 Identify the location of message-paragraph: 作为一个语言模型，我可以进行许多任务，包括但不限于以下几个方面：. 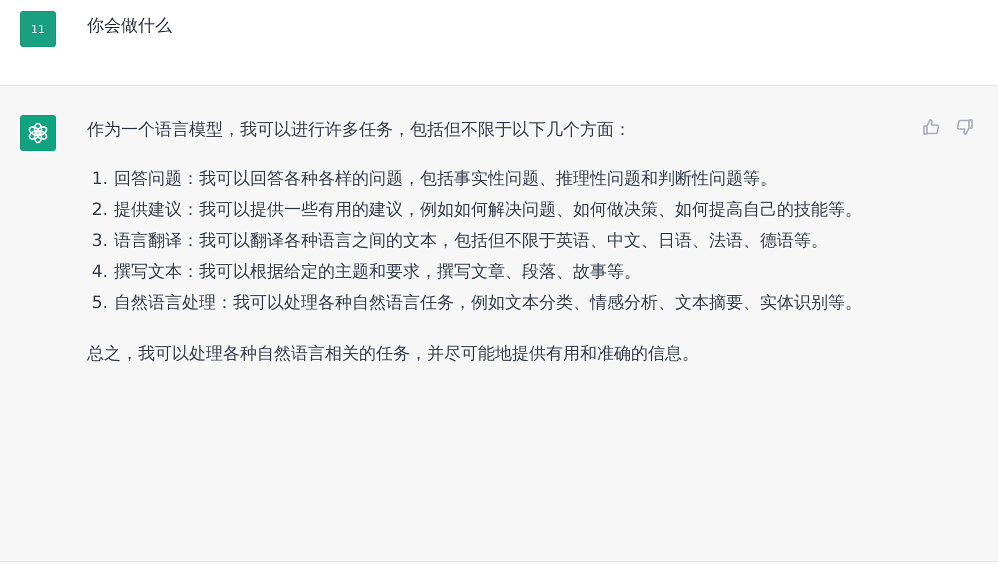
(359, 130).